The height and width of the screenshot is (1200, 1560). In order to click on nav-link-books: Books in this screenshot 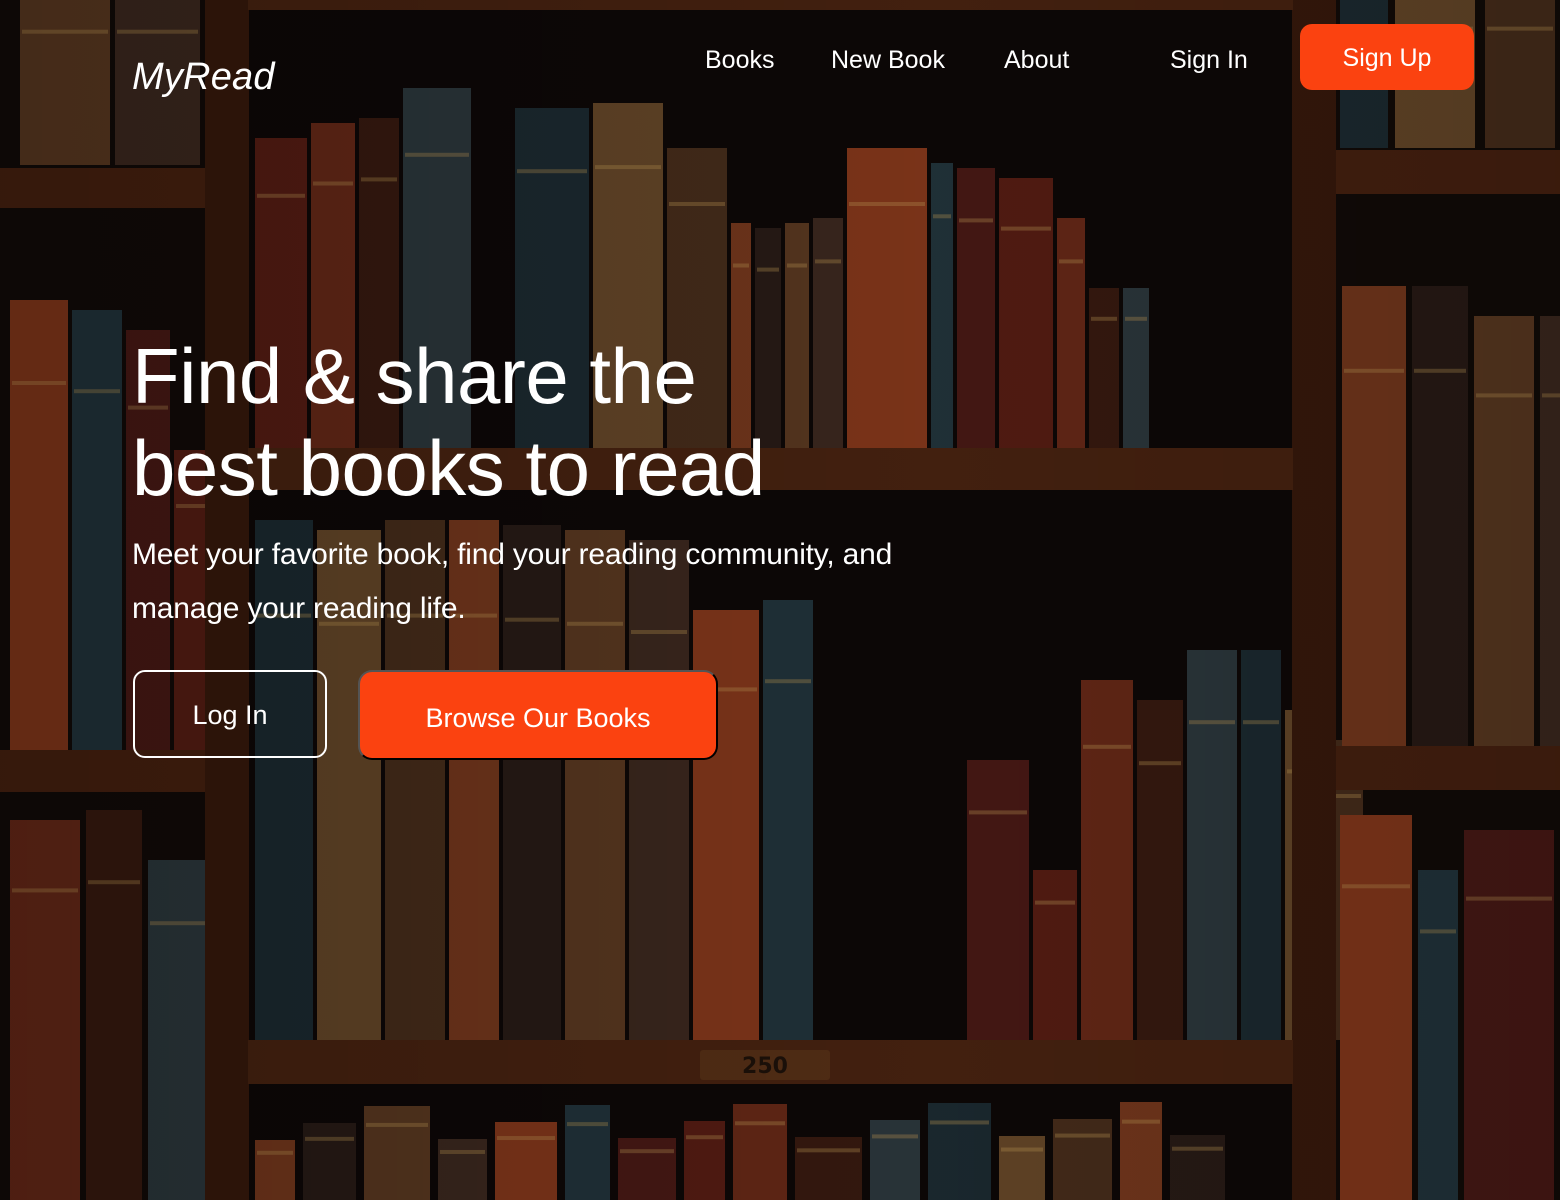, I will do `click(739, 60)`.